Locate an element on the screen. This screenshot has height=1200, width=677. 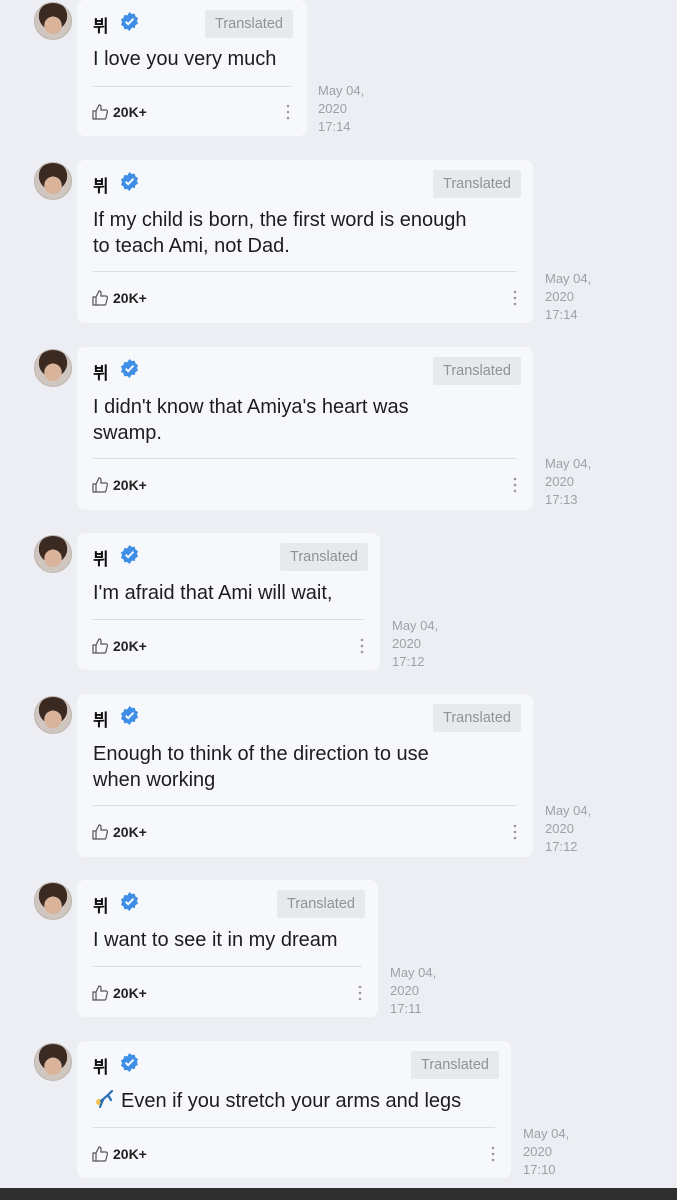
timestamp: May 04, 2020 17:13 is located at coordinates (568, 481).